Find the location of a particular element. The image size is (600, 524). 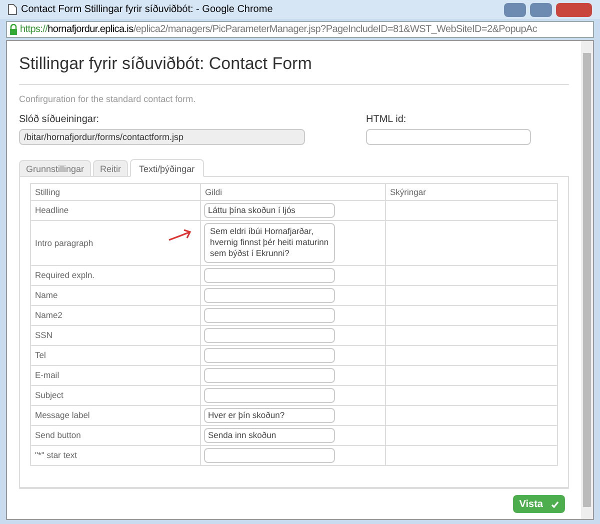

table-cell: E-mail is located at coordinates (115, 376).